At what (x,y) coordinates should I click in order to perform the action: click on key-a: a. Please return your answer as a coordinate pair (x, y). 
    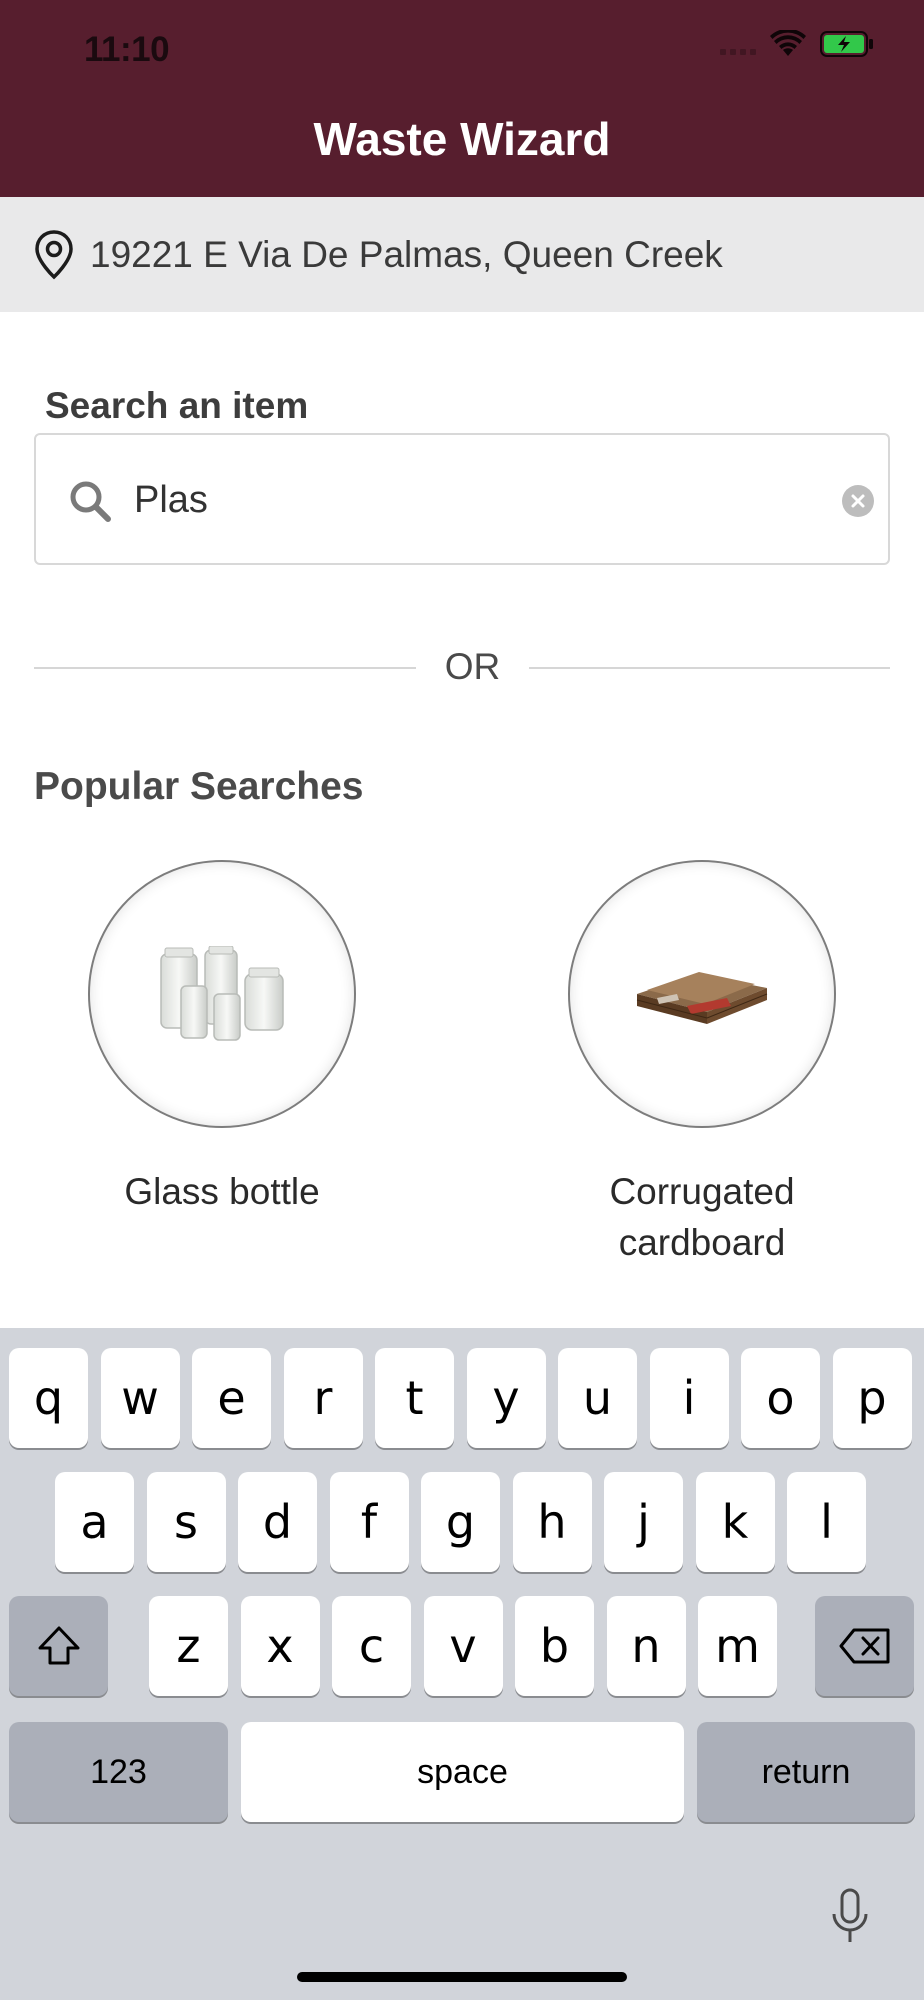
    Looking at the image, I should click on (94, 1522).